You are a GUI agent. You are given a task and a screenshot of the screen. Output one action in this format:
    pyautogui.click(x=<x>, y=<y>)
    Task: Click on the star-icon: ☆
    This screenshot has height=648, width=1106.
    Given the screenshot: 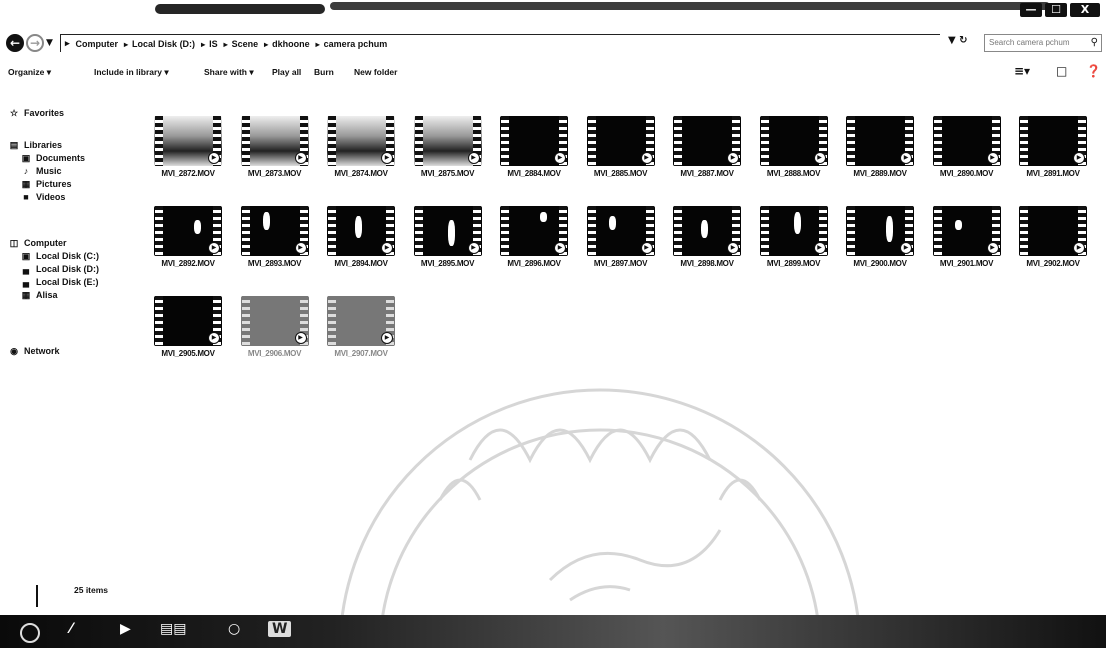 What is the action you would take?
    pyautogui.click(x=14, y=112)
    